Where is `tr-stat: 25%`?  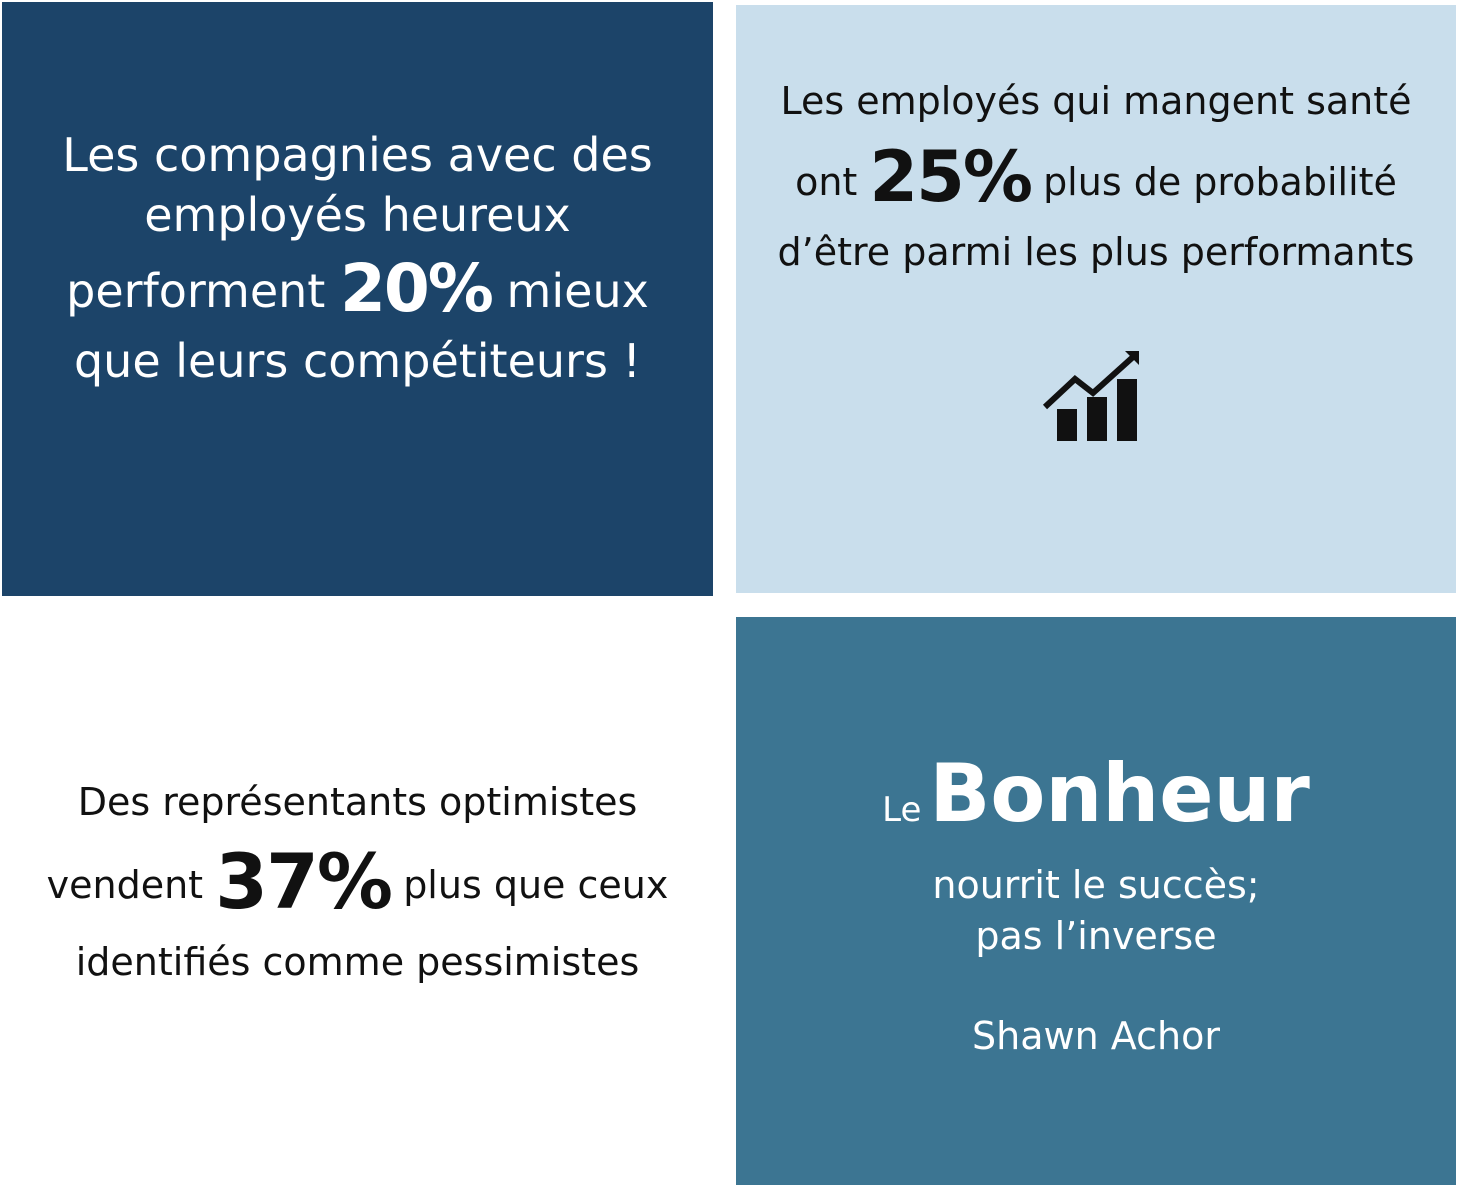 tr-stat: 25% is located at coordinates (951, 177).